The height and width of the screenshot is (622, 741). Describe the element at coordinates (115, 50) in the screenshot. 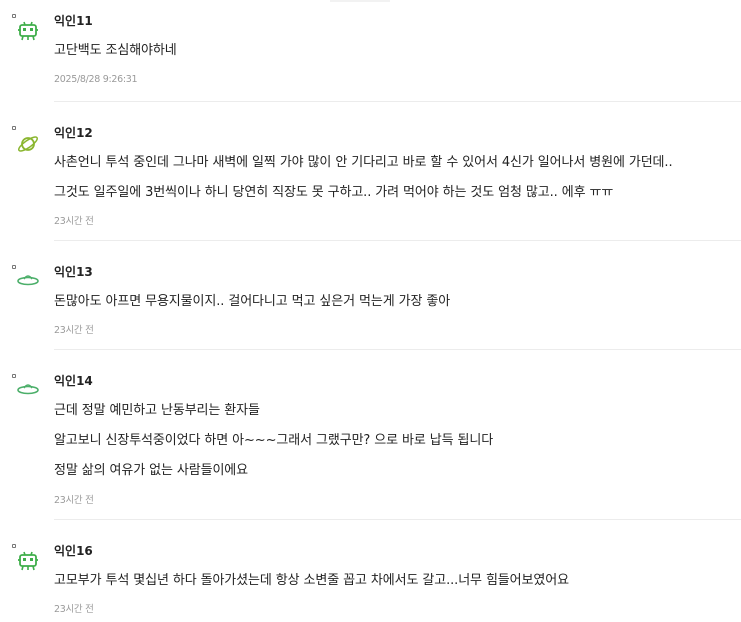

I see `comment-text: 고단백도 조심해야하네` at that location.